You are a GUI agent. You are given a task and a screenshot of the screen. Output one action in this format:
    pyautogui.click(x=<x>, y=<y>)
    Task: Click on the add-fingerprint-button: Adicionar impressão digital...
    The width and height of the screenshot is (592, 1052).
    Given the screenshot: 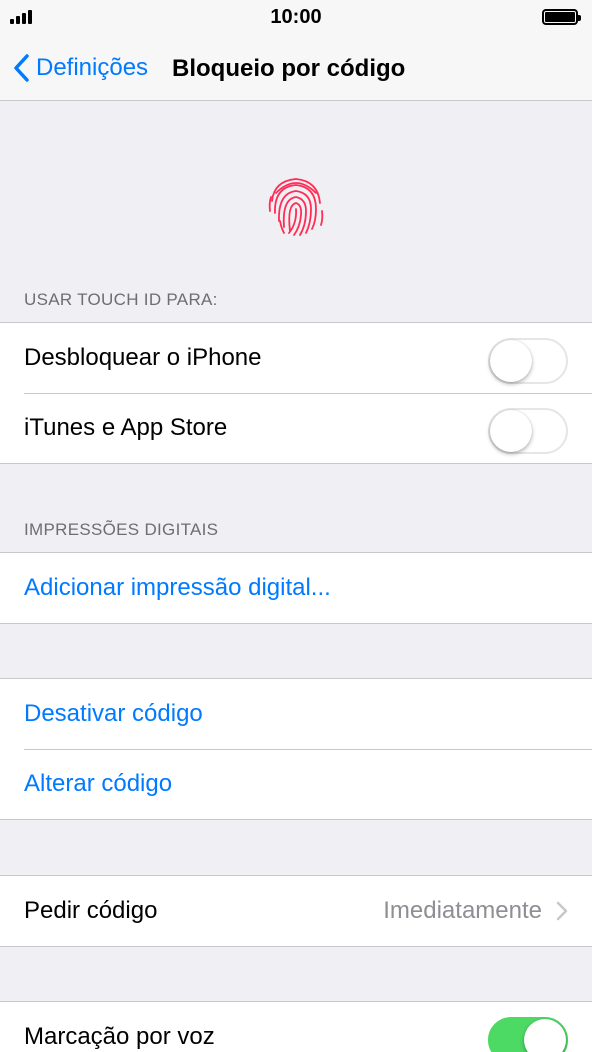 What is the action you would take?
    pyautogui.click(x=296, y=588)
    